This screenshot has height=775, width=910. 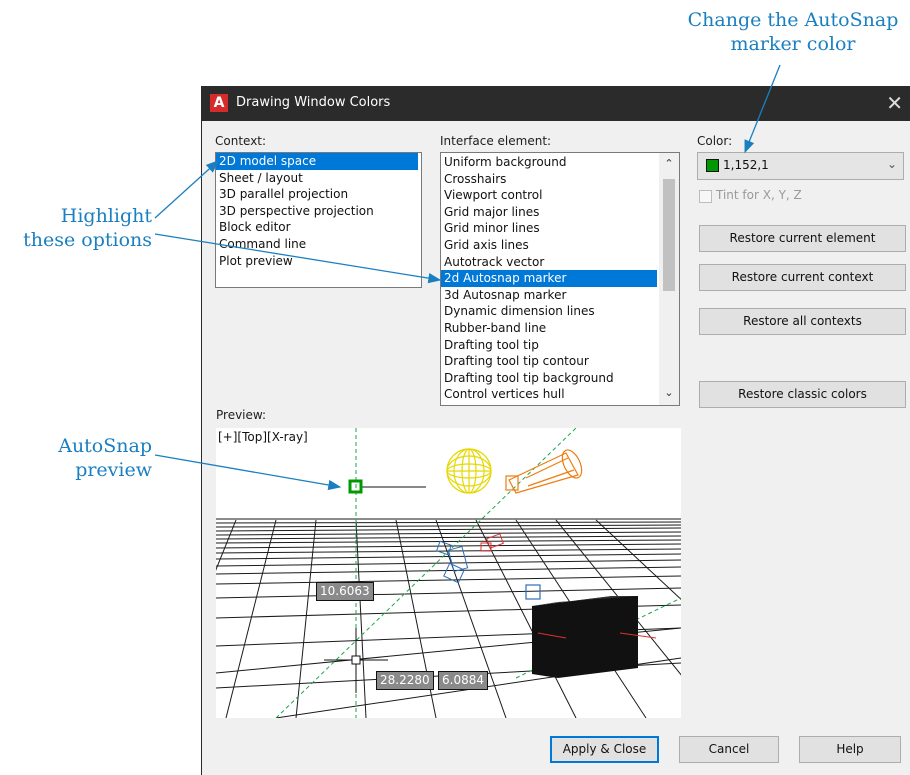 What do you see at coordinates (317, 178) in the screenshot?
I see `context-item-sheet-layout: Sheet / layout` at bounding box center [317, 178].